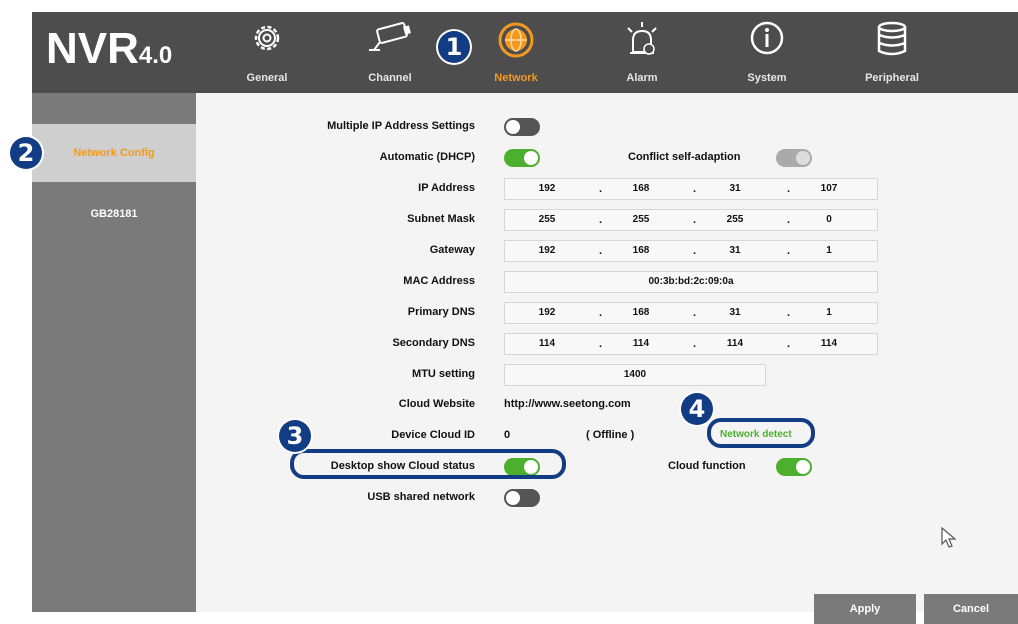 This screenshot has width=1018, height=624. What do you see at coordinates (439, 281) in the screenshot?
I see `mac-address-label: MAC Address` at bounding box center [439, 281].